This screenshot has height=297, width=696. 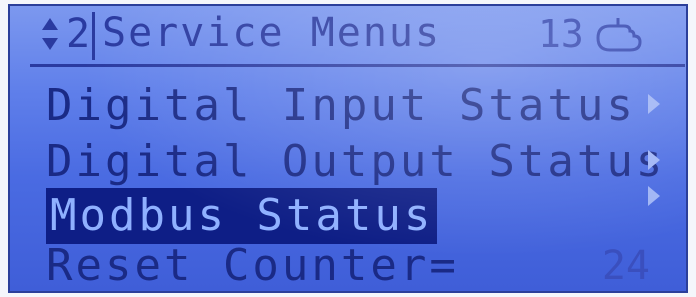 I want to click on reset-counter-value: 24, so click(x=625, y=266).